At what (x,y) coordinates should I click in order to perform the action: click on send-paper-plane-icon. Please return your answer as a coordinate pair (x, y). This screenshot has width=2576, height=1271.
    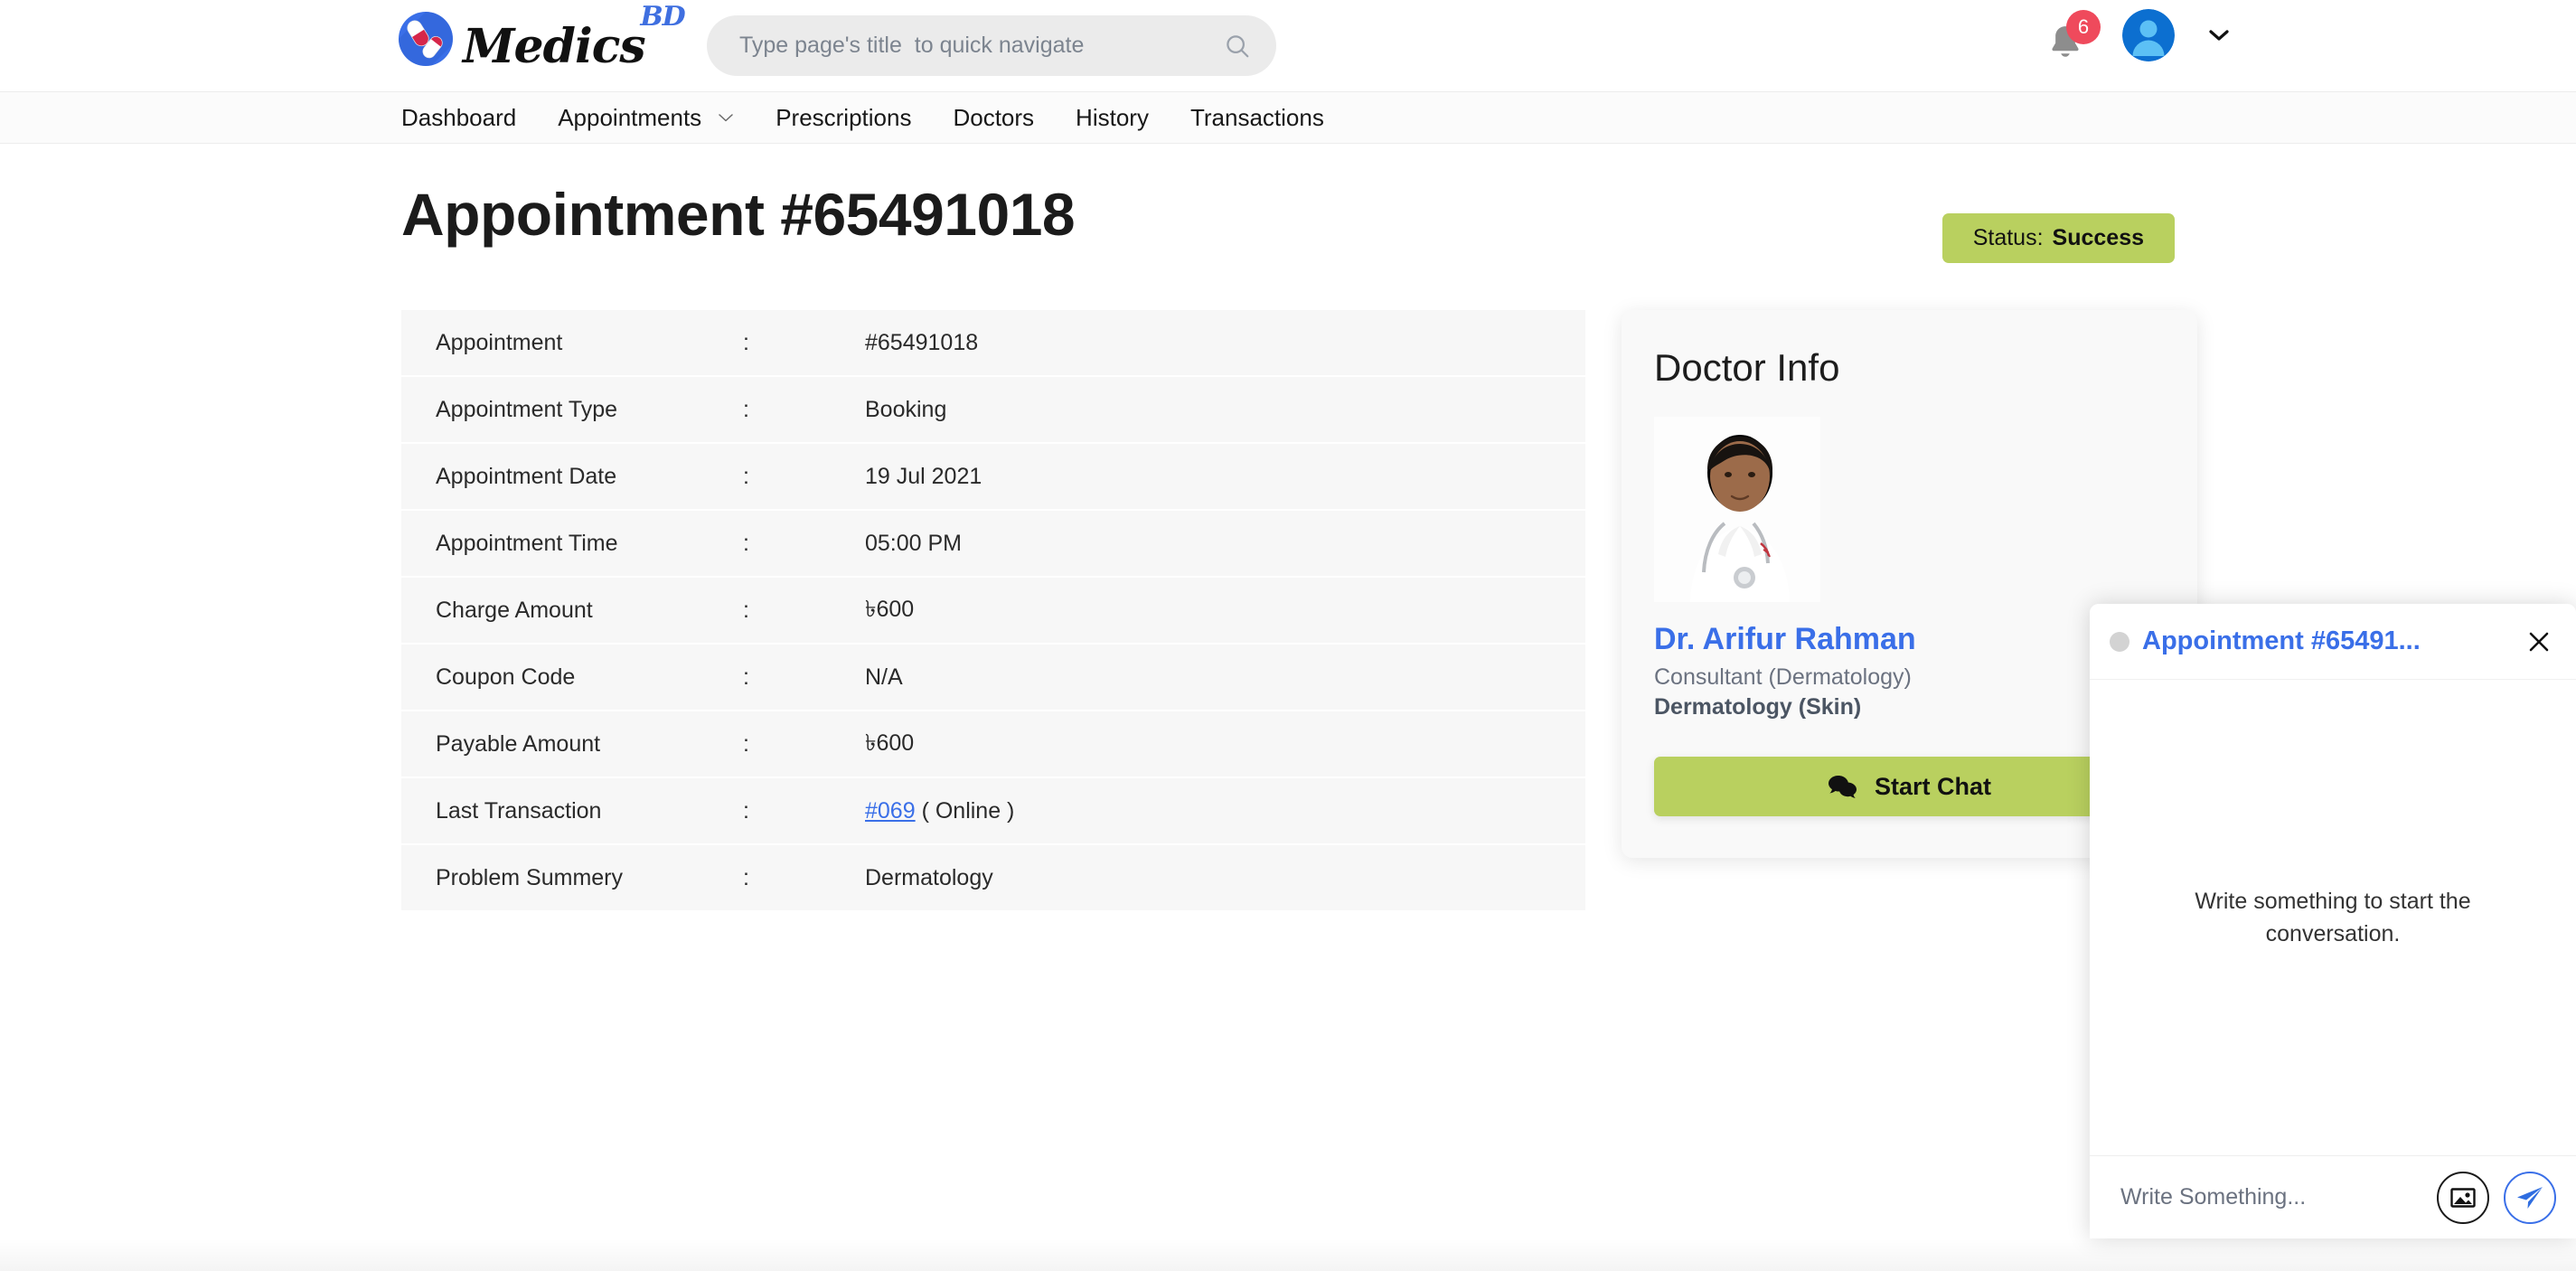
    Looking at the image, I should click on (2530, 1197).